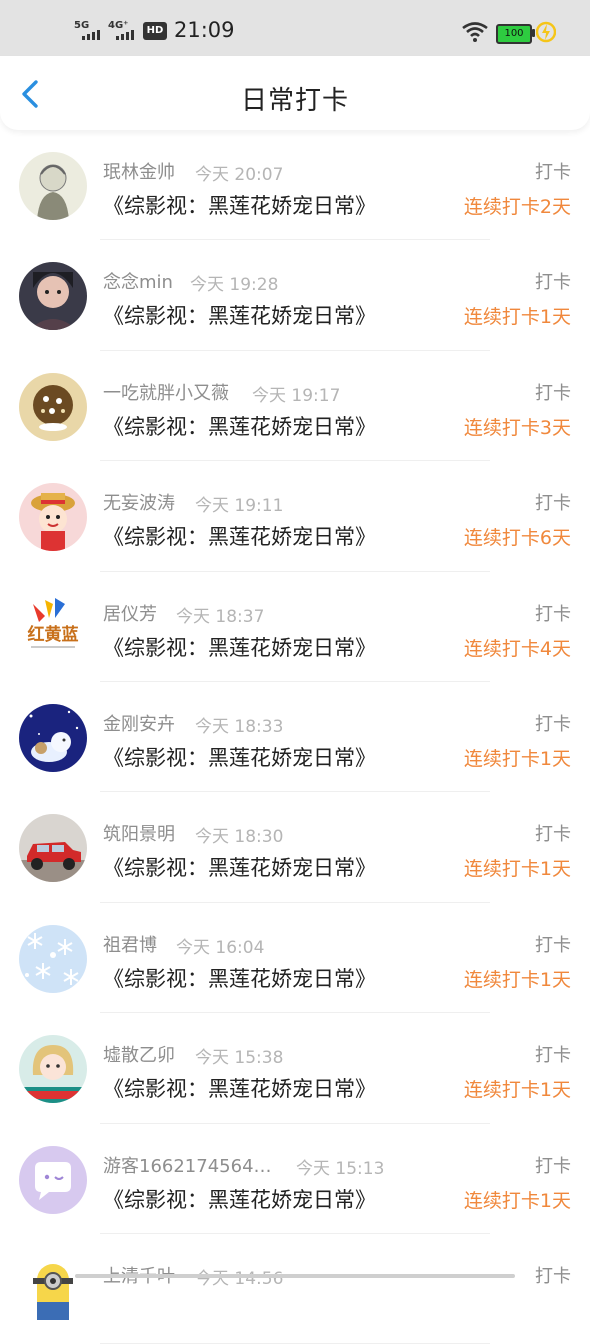 This screenshot has width=590, height=1344. Describe the element at coordinates (130, 613) in the screenshot. I see `user-name: 居仪芳` at that location.